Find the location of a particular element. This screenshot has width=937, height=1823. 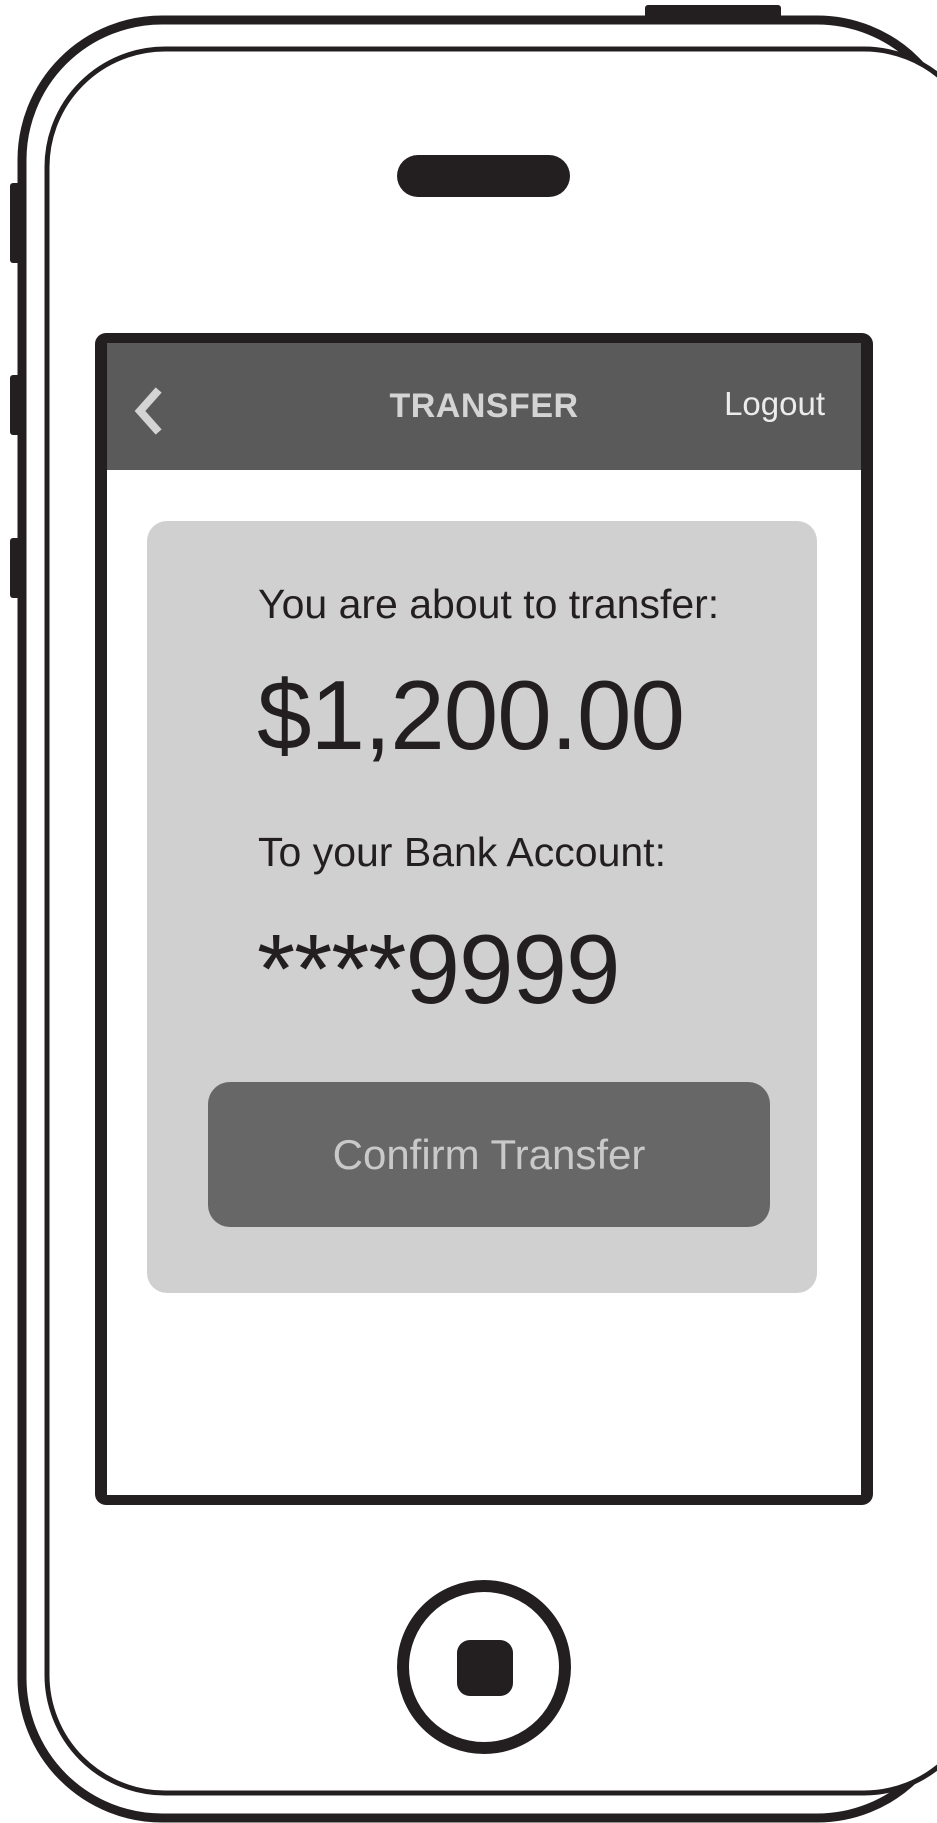

confirm-transfer-button: Confirm Transfer is located at coordinates (489, 1154).